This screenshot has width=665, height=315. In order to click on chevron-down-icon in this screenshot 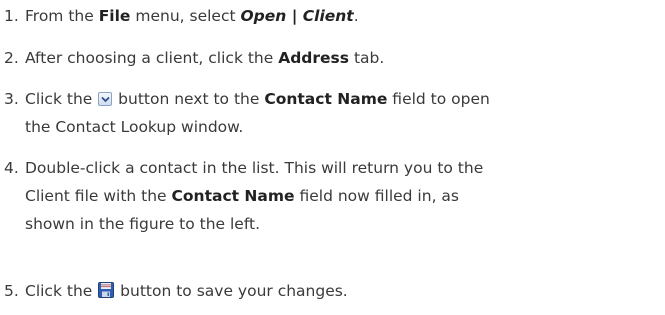, I will do `click(105, 99)`.